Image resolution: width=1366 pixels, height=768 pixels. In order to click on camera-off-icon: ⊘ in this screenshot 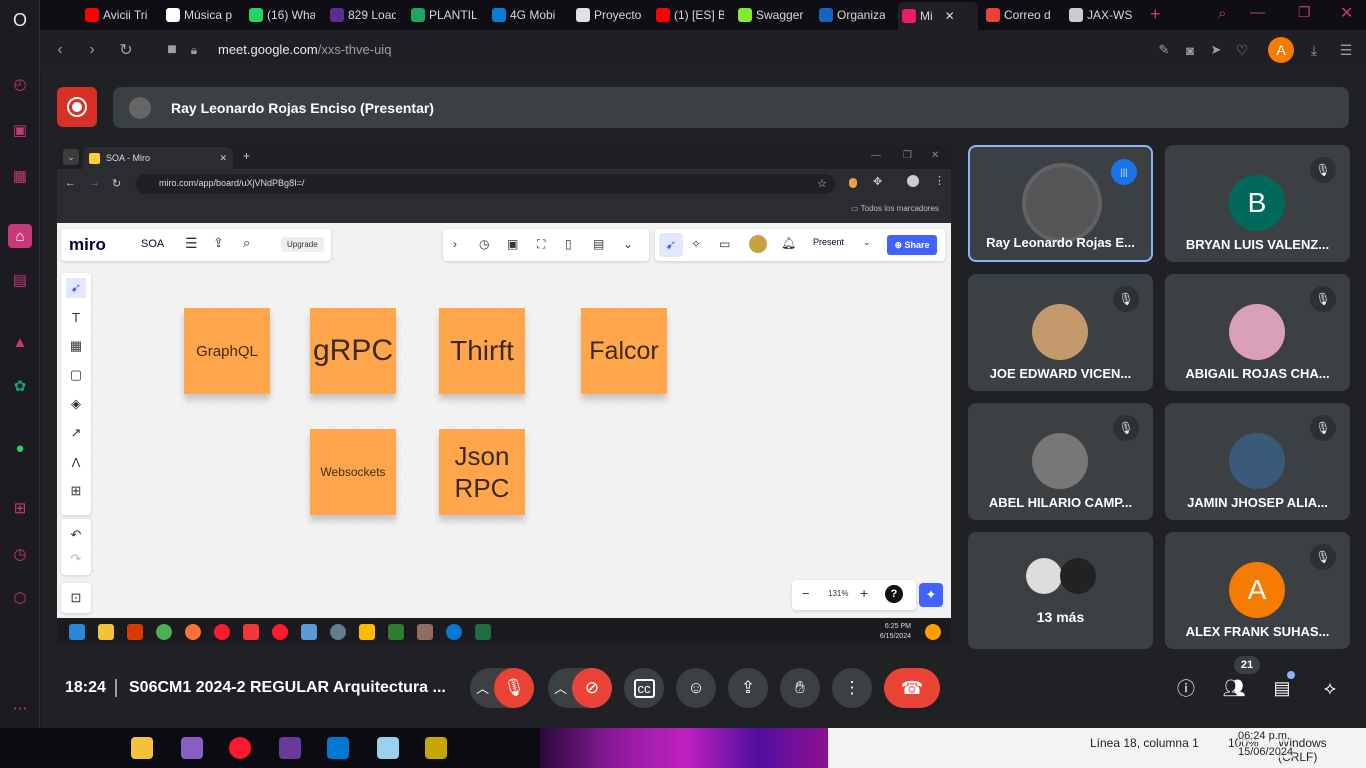, I will do `click(592, 687)`.